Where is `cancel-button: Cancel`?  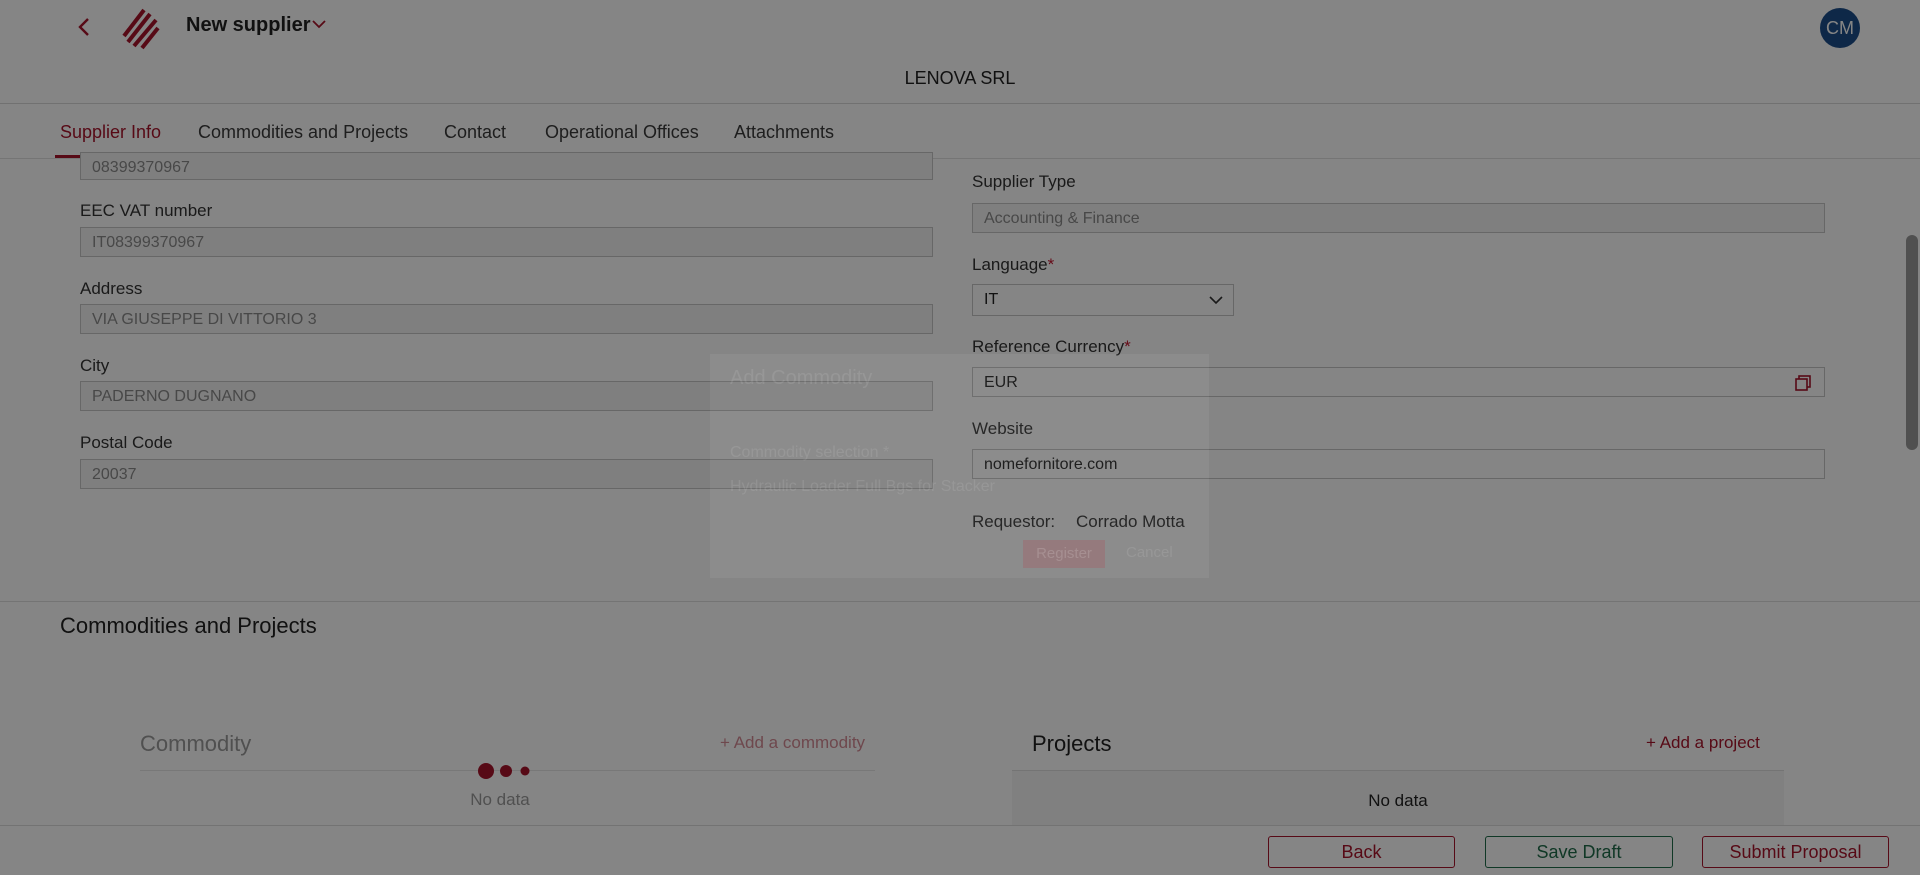 cancel-button: Cancel is located at coordinates (1149, 552).